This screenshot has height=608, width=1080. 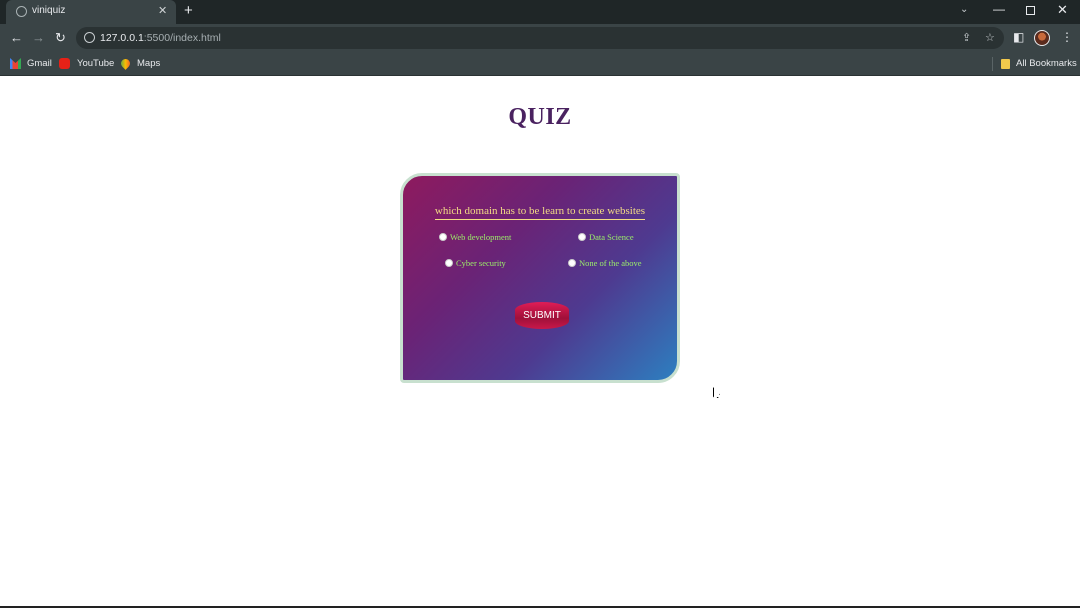 What do you see at coordinates (16, 38) in the screenshot?
I see `back-icon: ←` at bounding box center [16, 38].